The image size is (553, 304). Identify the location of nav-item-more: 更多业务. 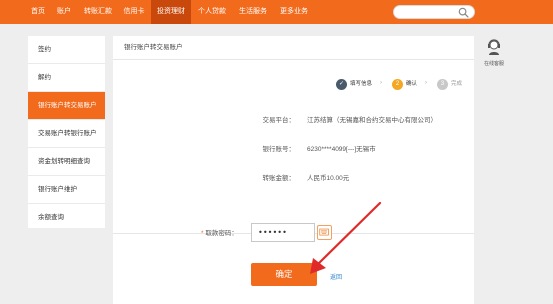
(294, 12).